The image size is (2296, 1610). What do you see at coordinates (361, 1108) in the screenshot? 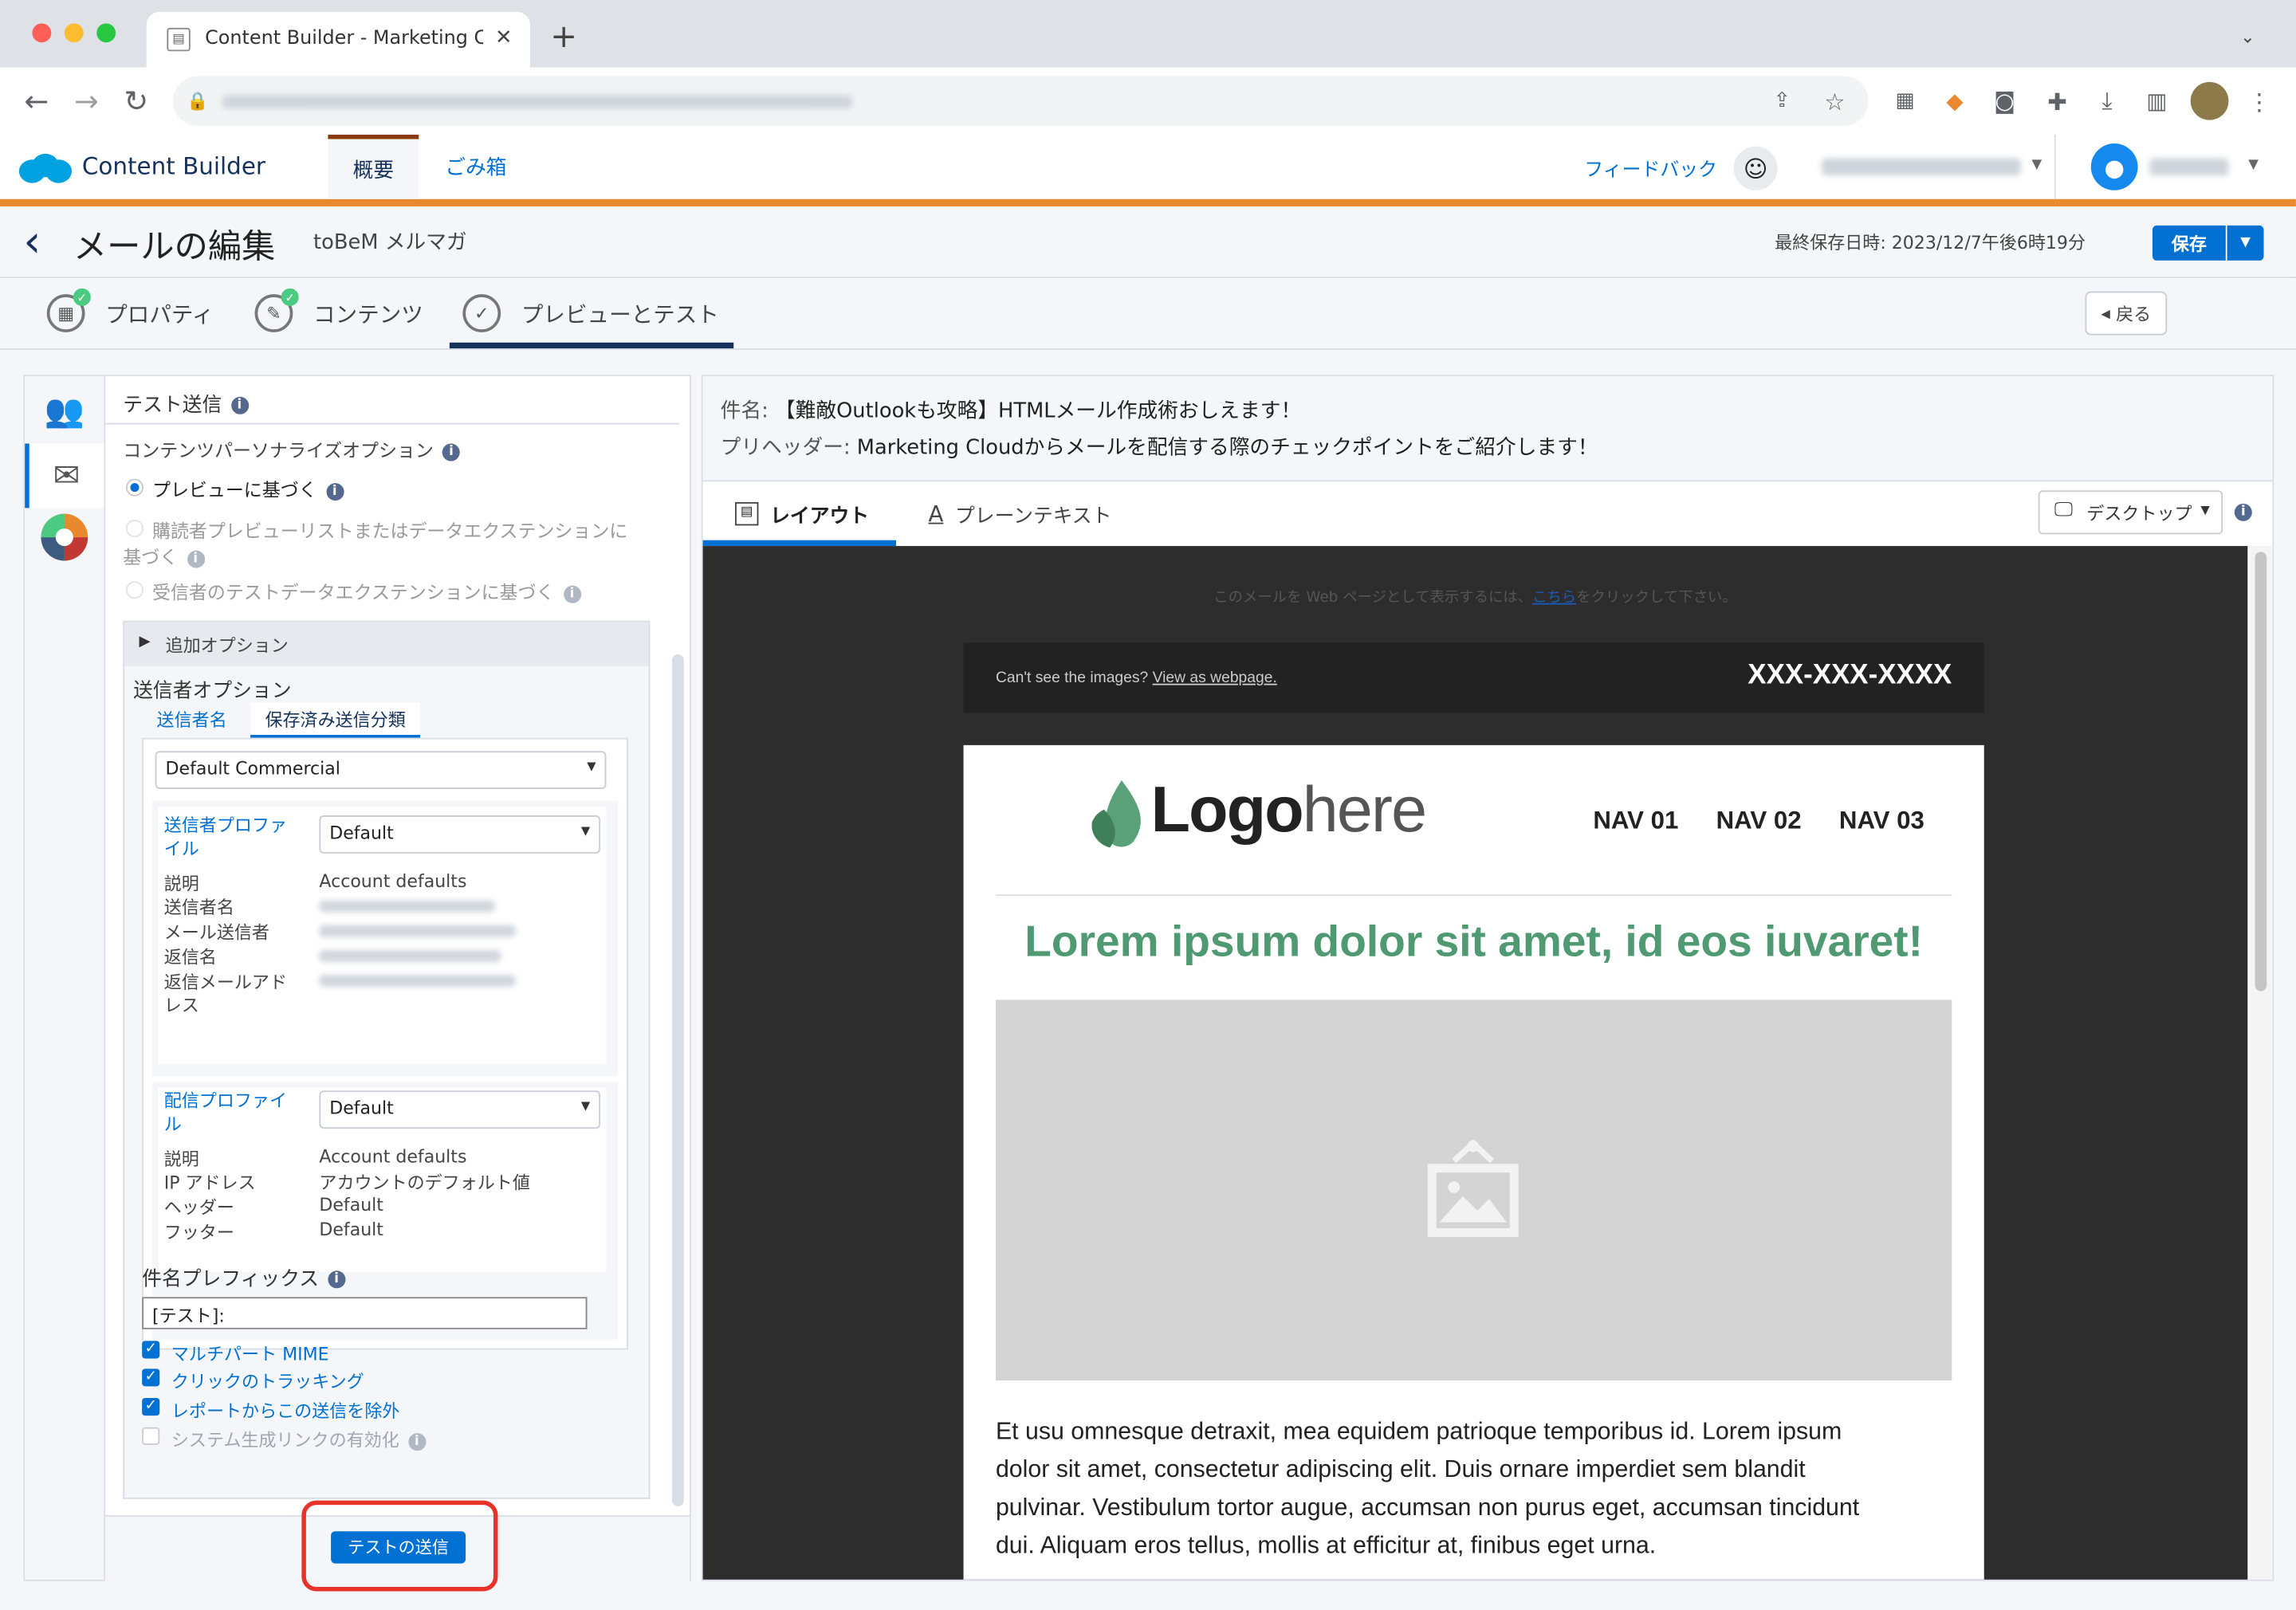
I see `delivery-profile-select-value: Default` at bounding box center [361, 1108].